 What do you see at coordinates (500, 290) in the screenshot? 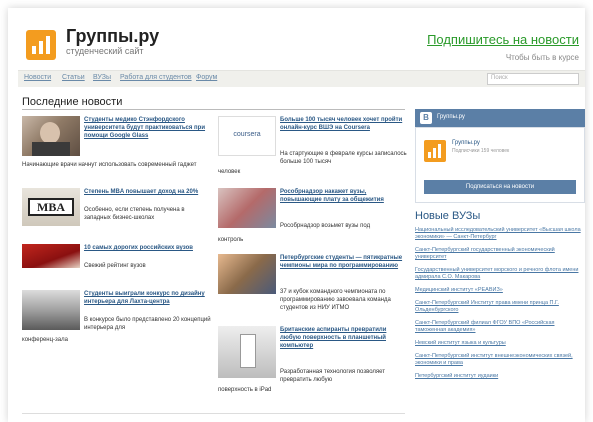
I see `university-link: Медицинский институт «РЕАВИЗ»` at bounding box center [500, 290].